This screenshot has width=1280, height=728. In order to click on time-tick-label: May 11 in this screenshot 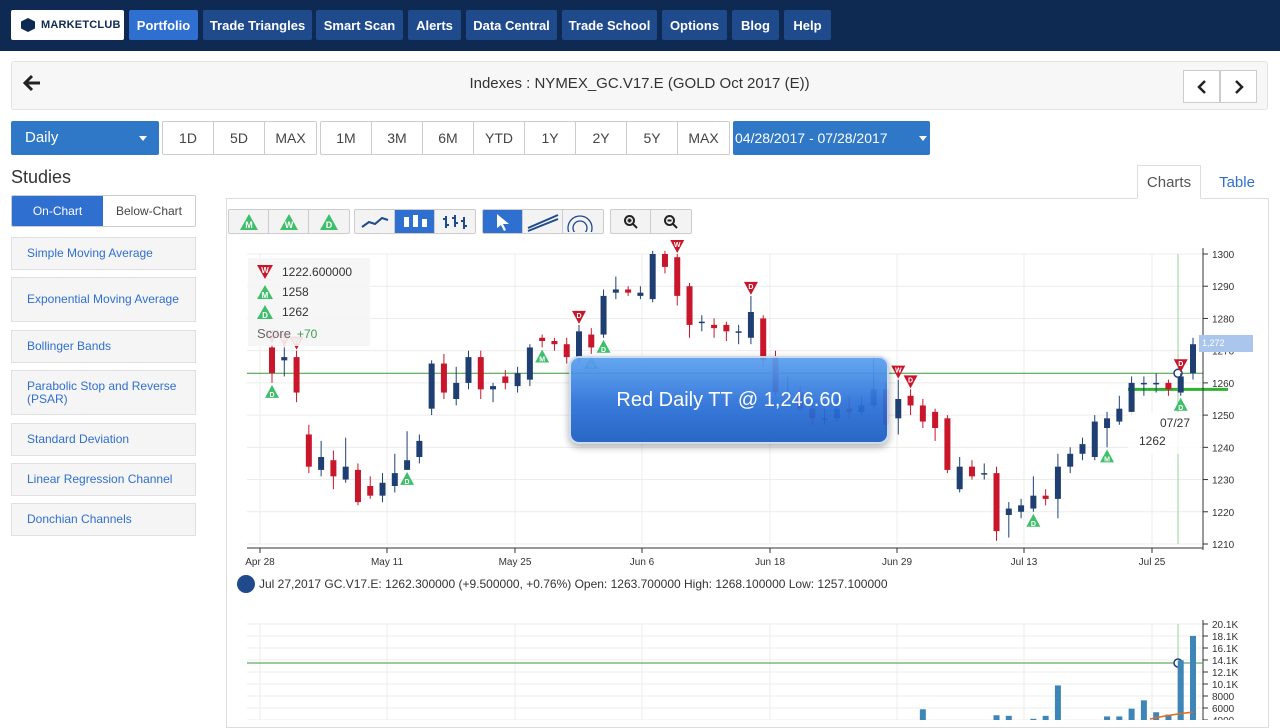, I will do `click(387, 562)`.